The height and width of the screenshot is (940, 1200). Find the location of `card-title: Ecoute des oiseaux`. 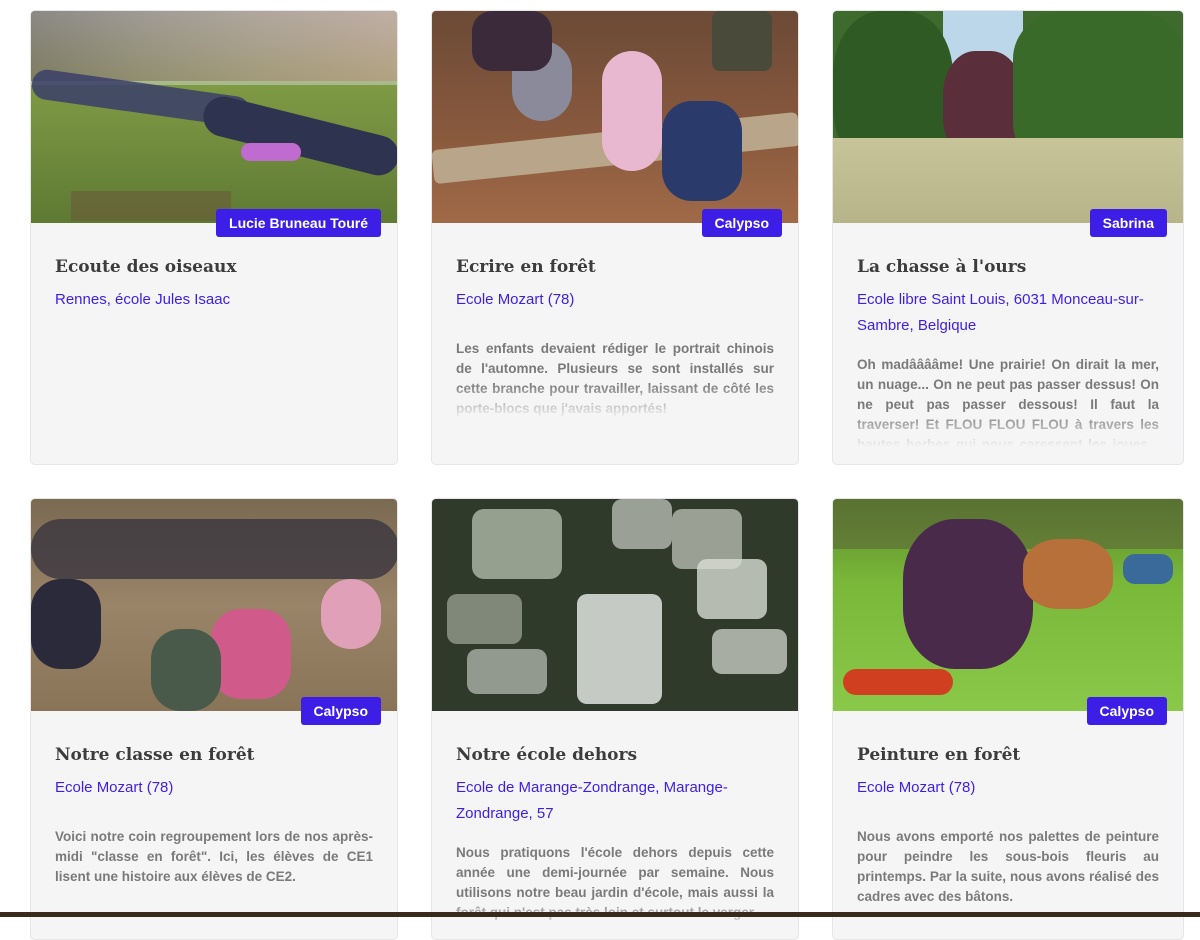

card-title: Ecoute des oiseaux is located at coordinates (214, 267).